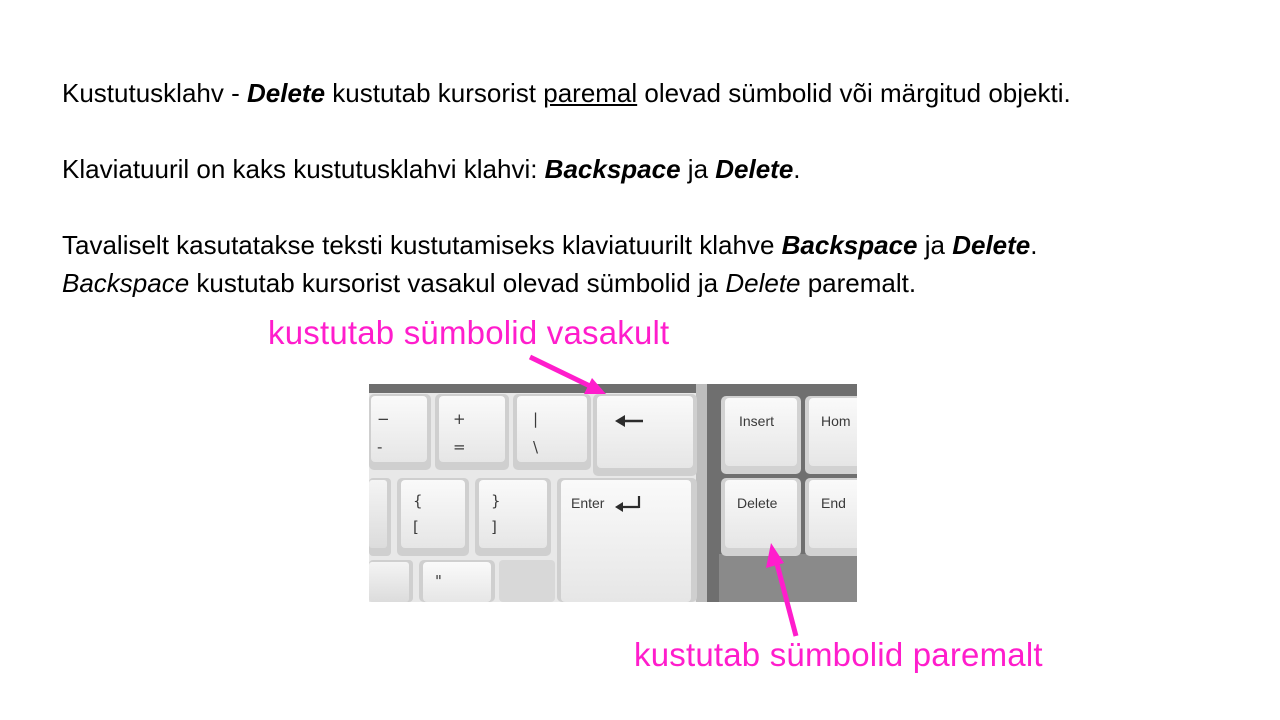 The height and width of the screenshot is (720, 1280). What do you see at coordinates (663, 495) in the screenshot?
I see `annotation-arrows` at bounding box center [663, 495].